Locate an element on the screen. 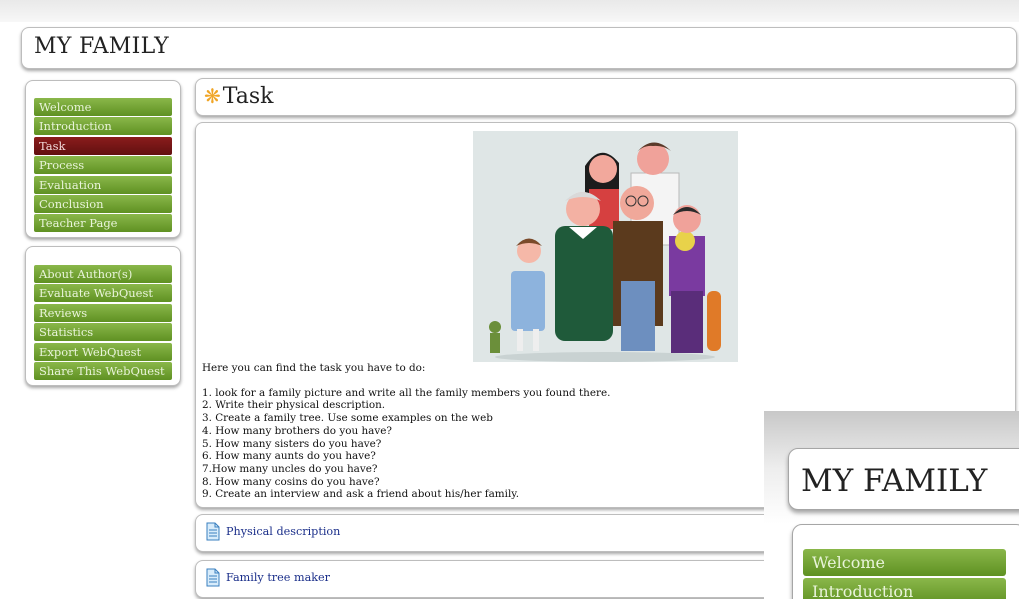  task-item: 8. How many cosins do you have? is located at coordinates (291, 481).